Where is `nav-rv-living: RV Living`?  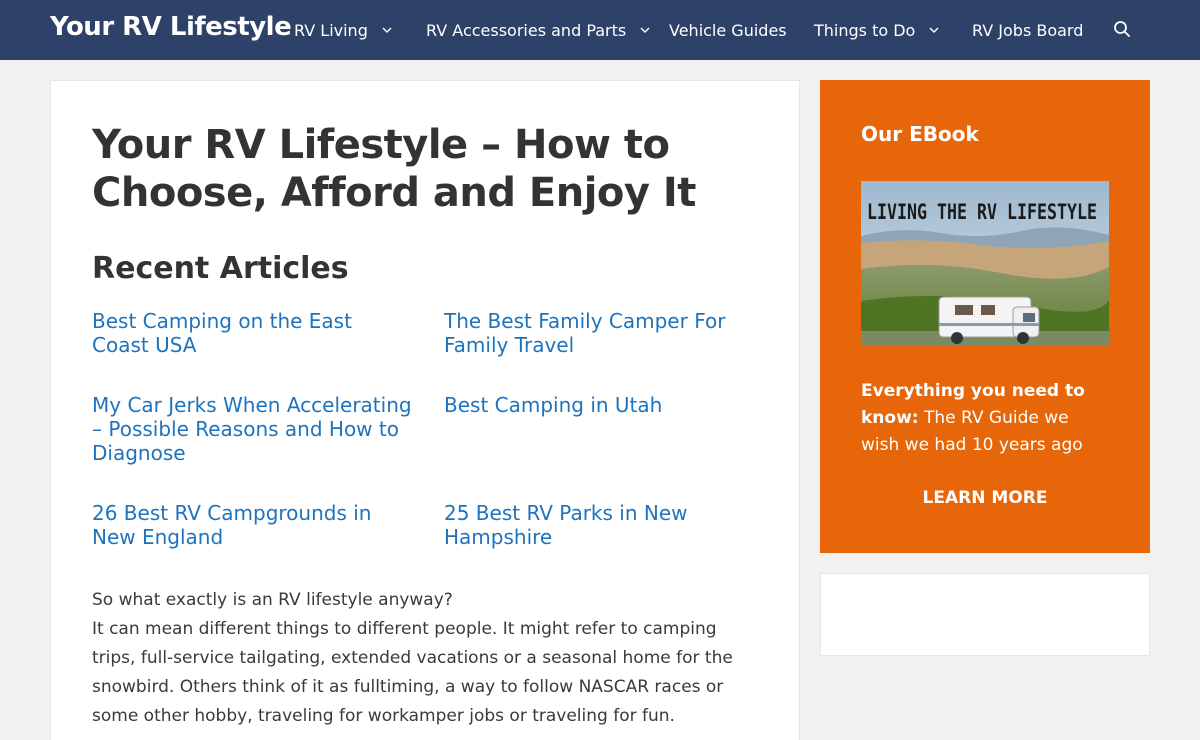
nav-rv-living: RV Living is located at coordinates (343, 30).